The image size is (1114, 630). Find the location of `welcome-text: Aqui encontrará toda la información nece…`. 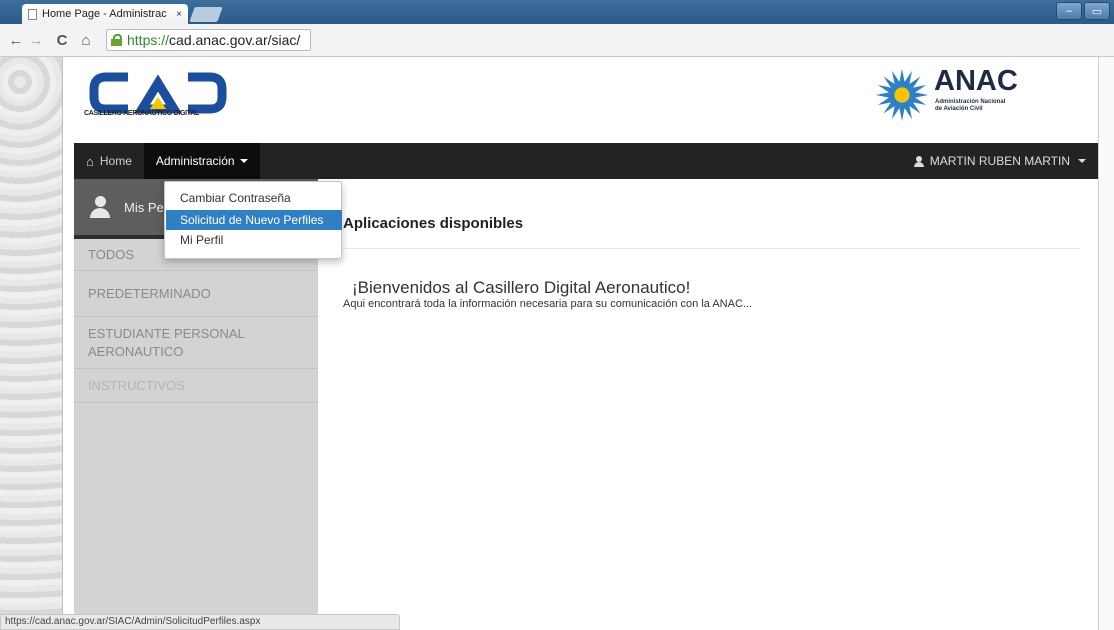

welcome-text: Aqui encontrará toda la información nece… is located at coordinates (548, 304).